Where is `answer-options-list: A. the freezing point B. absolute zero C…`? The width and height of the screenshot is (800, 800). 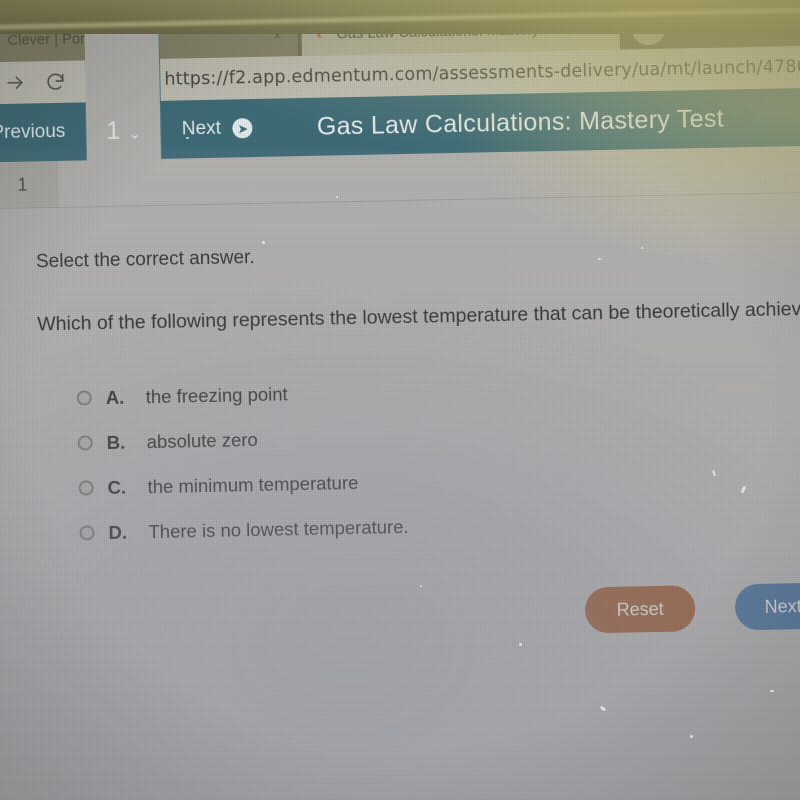 answer-options-list: A. the freezing point B. absolute zero C… is located at coordinates (242, 462).